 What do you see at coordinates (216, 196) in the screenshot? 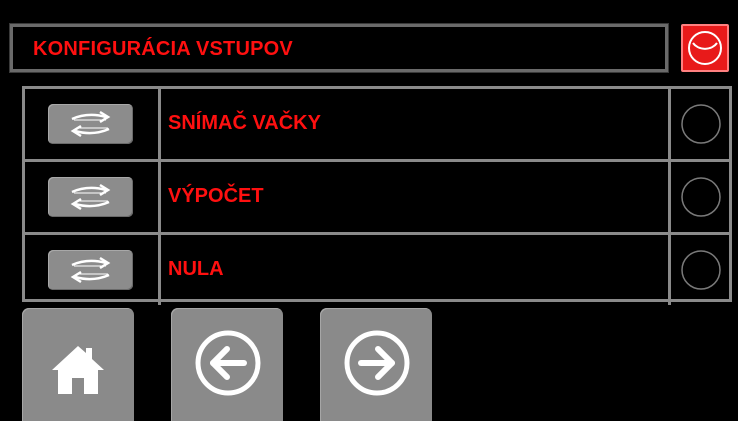
I see `input-label: VÝPOČET` at bounding box center [216, 196].